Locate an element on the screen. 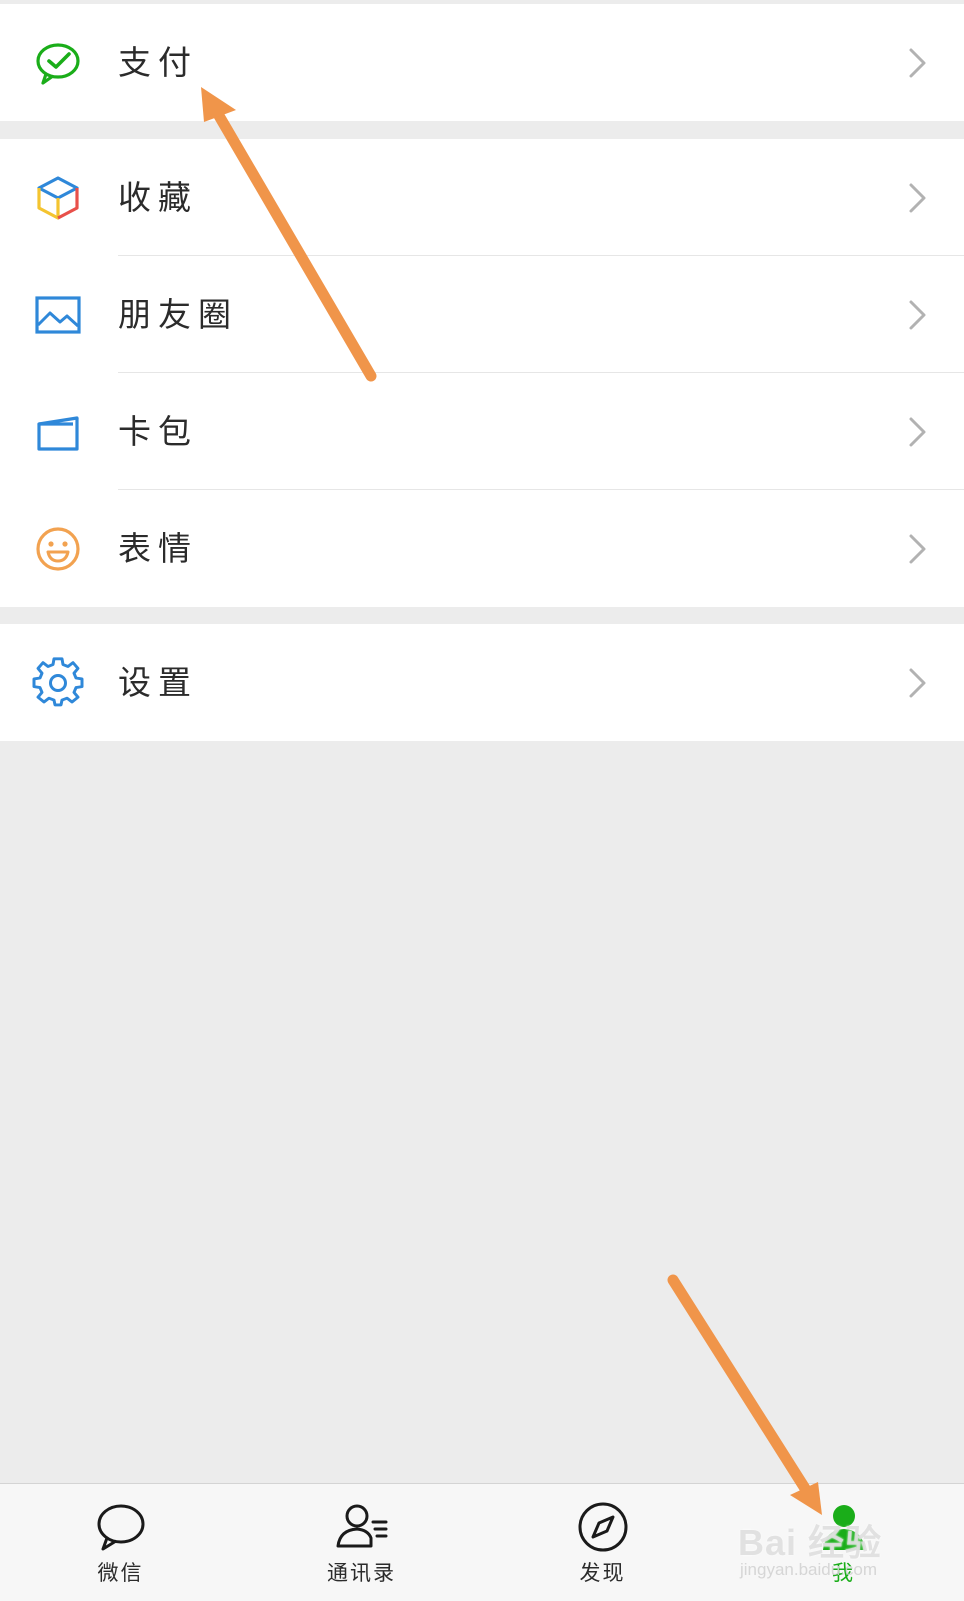 This screenshot has height=1601, width=964. settings-group: 设置 is located at coordinates (482, 682).